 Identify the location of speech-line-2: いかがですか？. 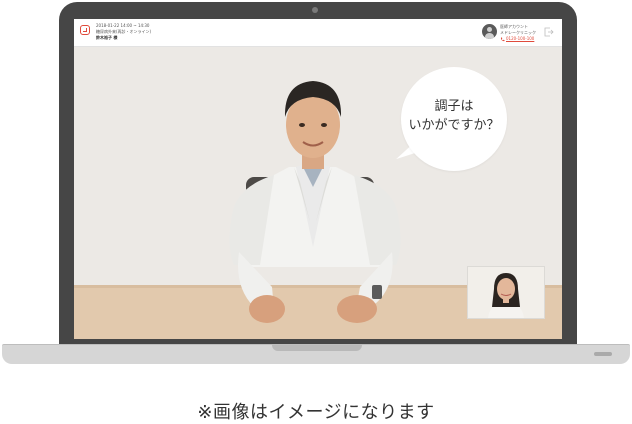
(454, 125).